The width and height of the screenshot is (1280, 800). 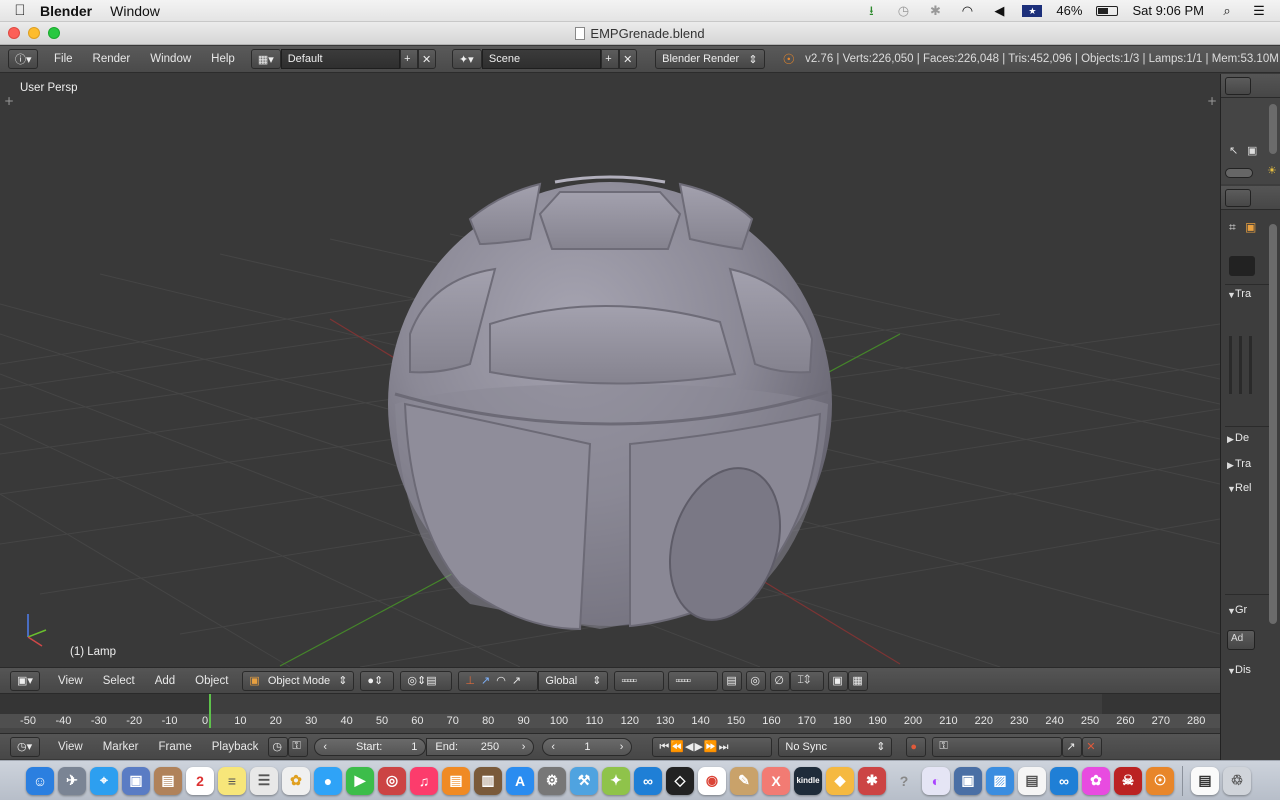 What do you see at coordinates (999, 10) in the screenshot?
I see `volume-icon: ◀` at bounding box center [999, 10].